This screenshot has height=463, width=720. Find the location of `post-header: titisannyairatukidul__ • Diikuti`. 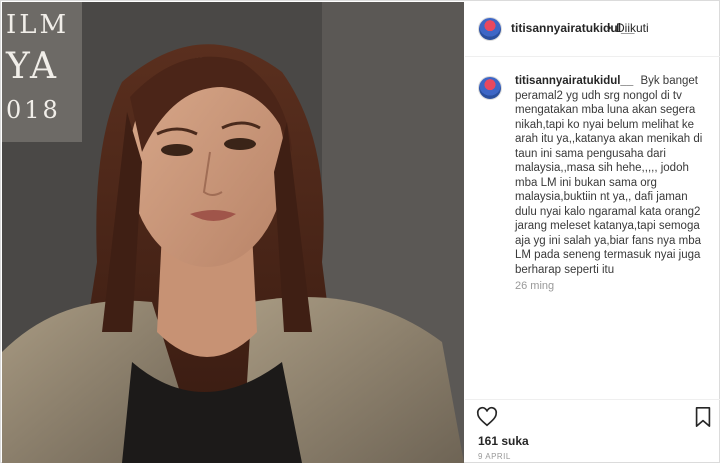

post-header: titisannyairatukidul__ • Diikuti is located at coordinates (592, 29).